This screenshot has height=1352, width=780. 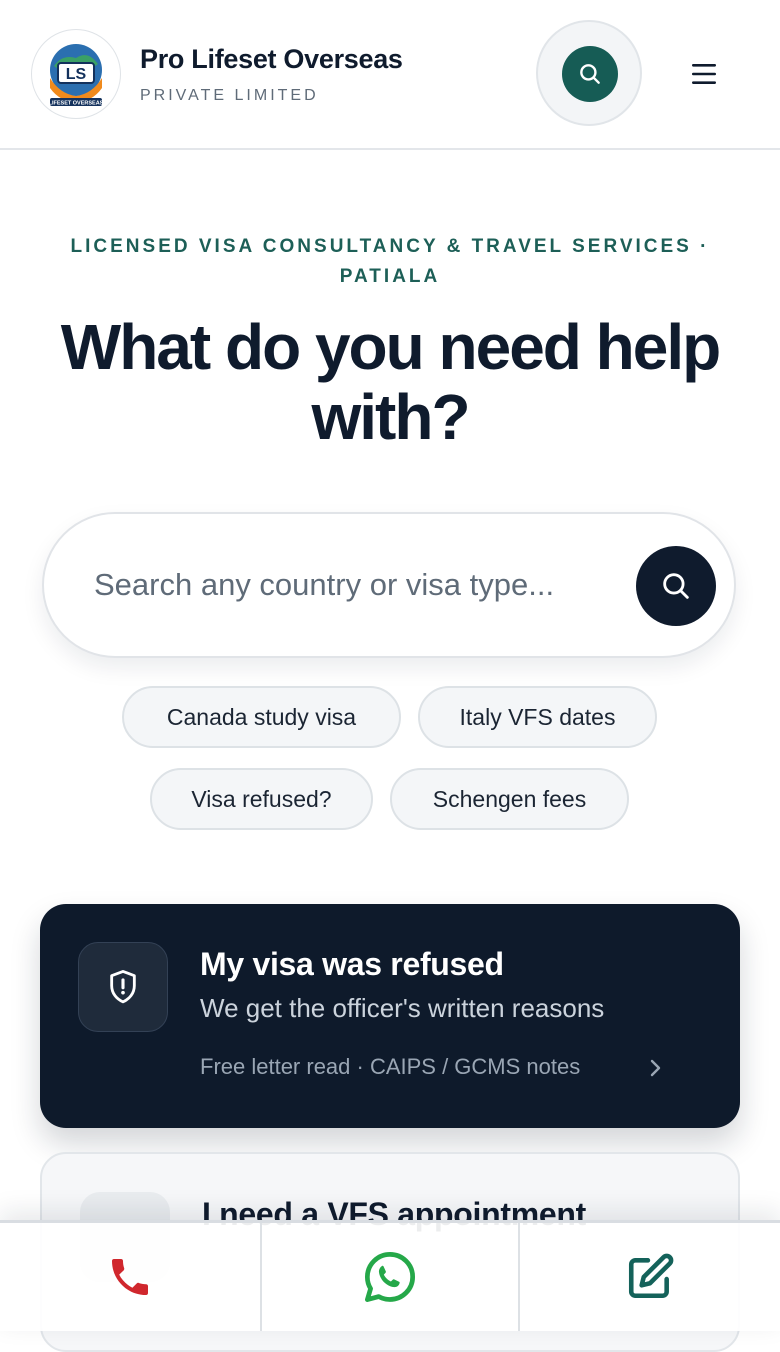 I want to click on company-logo: LS LIFESET OVERSEAS, so click(x=76, y=74).